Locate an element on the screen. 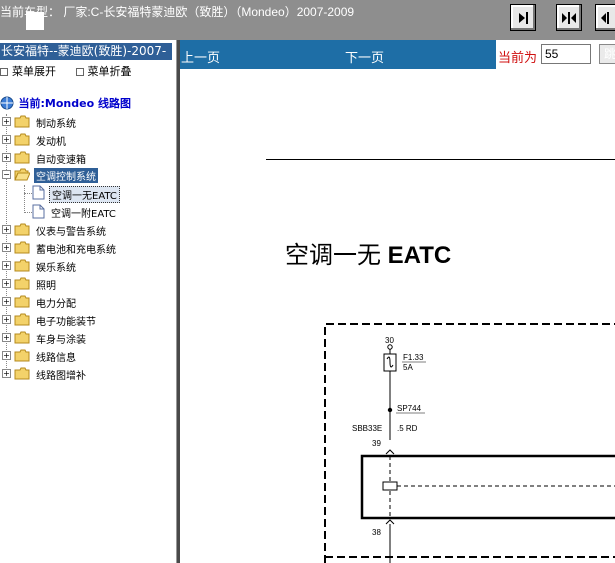  page-nav-bar: 上一页 下一页 当前为 跳 is located at coordinates (397, 54).